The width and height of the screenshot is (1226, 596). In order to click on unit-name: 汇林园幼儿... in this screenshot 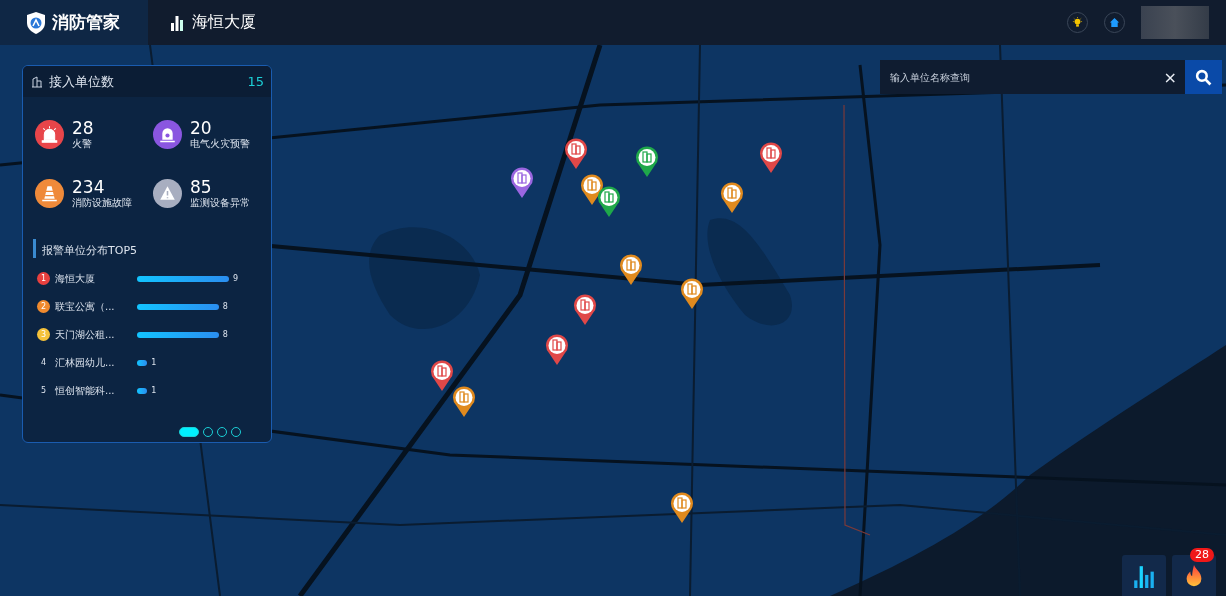, I will do `click(93, 362)`.